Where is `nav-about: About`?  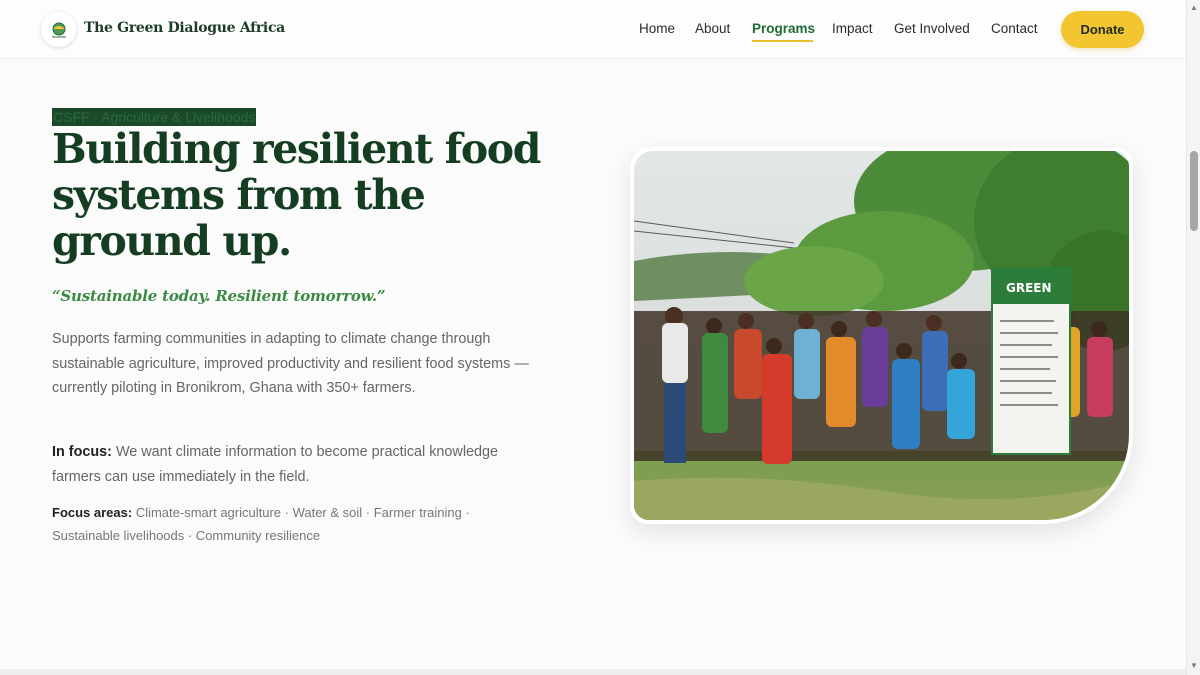
nav-about: About is located at coordinates (712, 28).